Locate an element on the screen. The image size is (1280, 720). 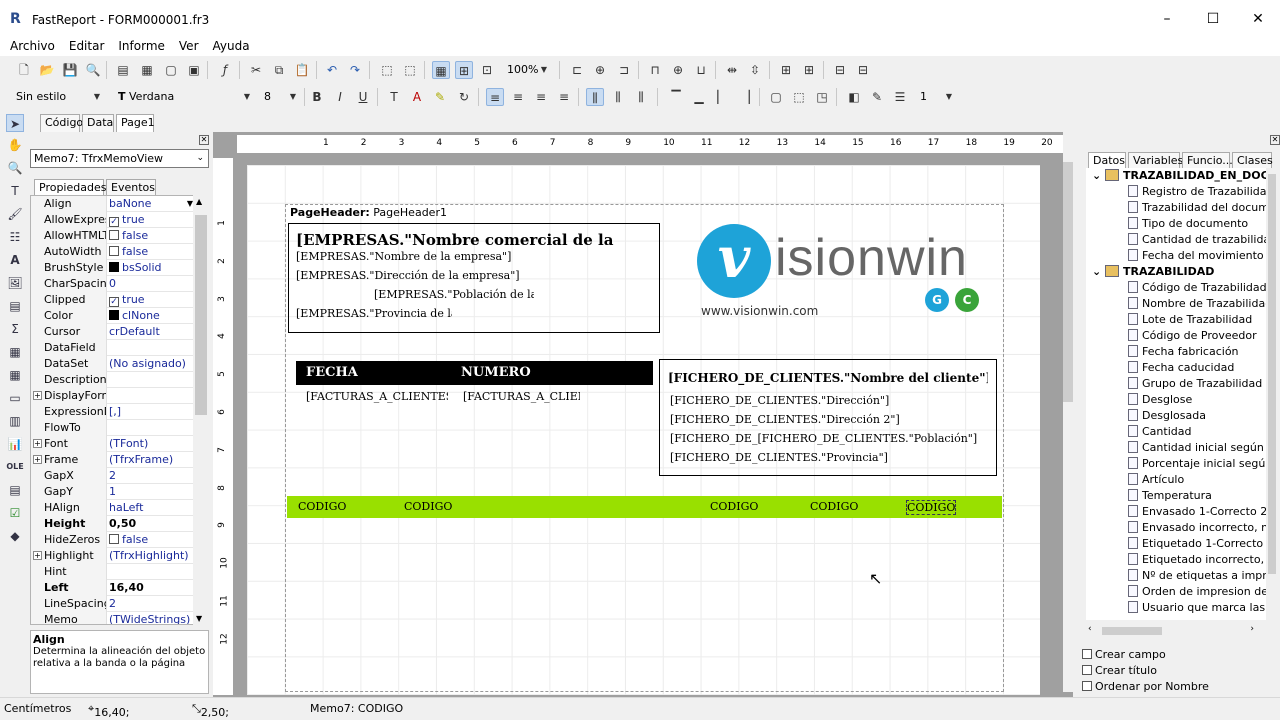
canvas-scroll-thumb is located at coordinates (1068, 282).